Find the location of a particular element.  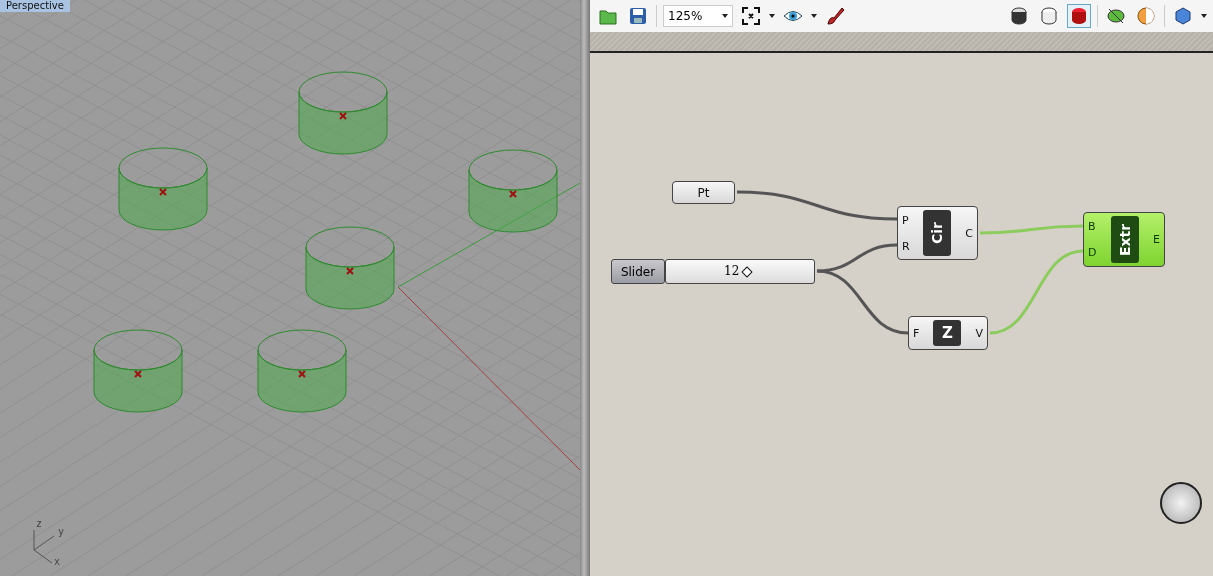

component-node: P R Cir C is located at coordinates (937, 233).